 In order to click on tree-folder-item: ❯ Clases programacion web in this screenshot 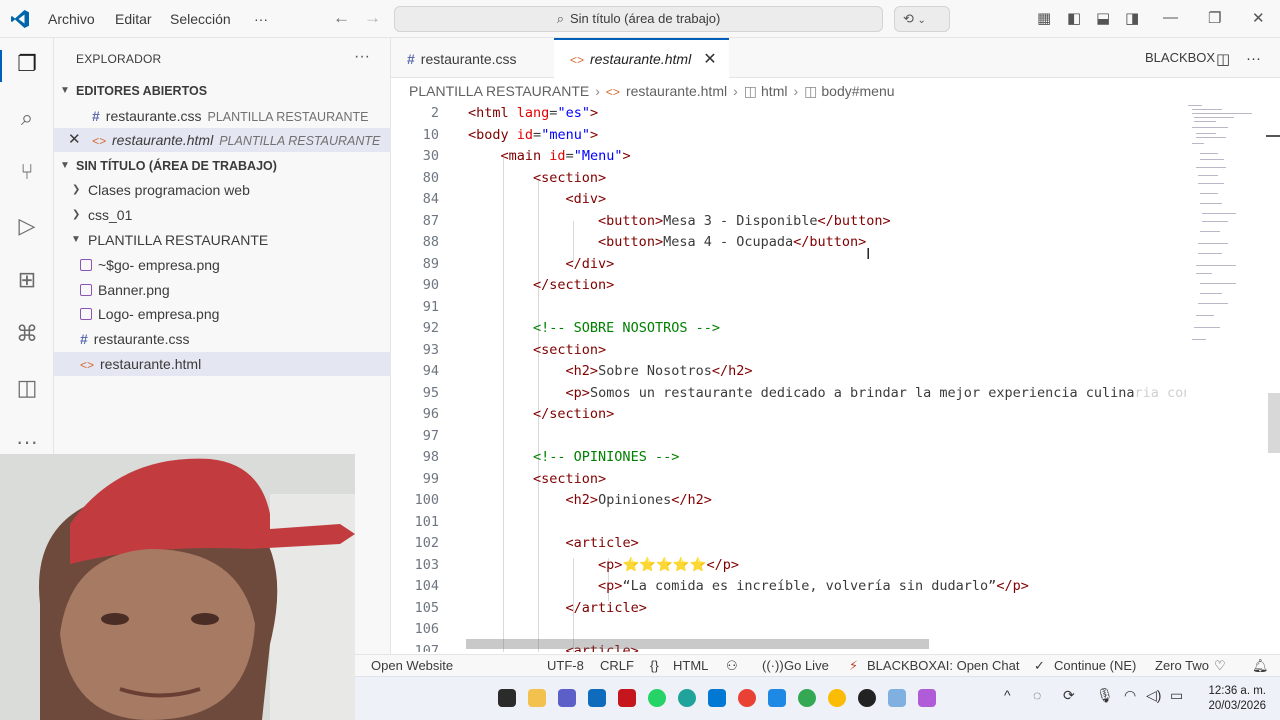, I will do `click(222, 190)`.